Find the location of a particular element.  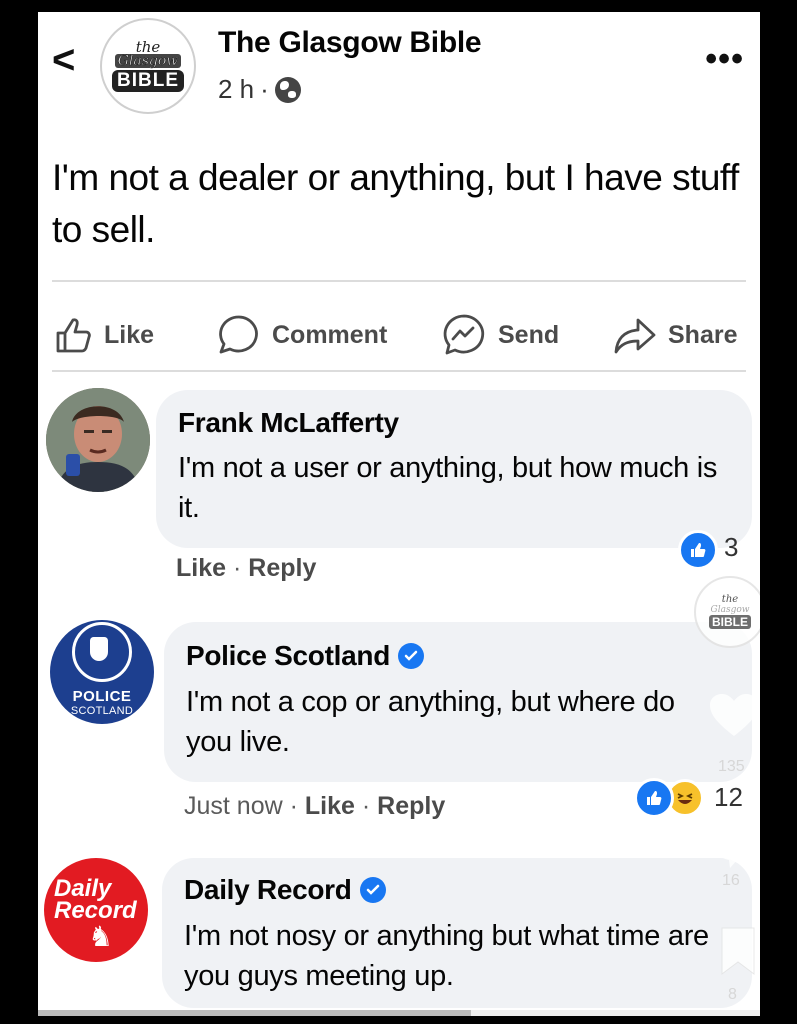

action-bar: Like Comment Send Share is located at coordinates (402, 337).